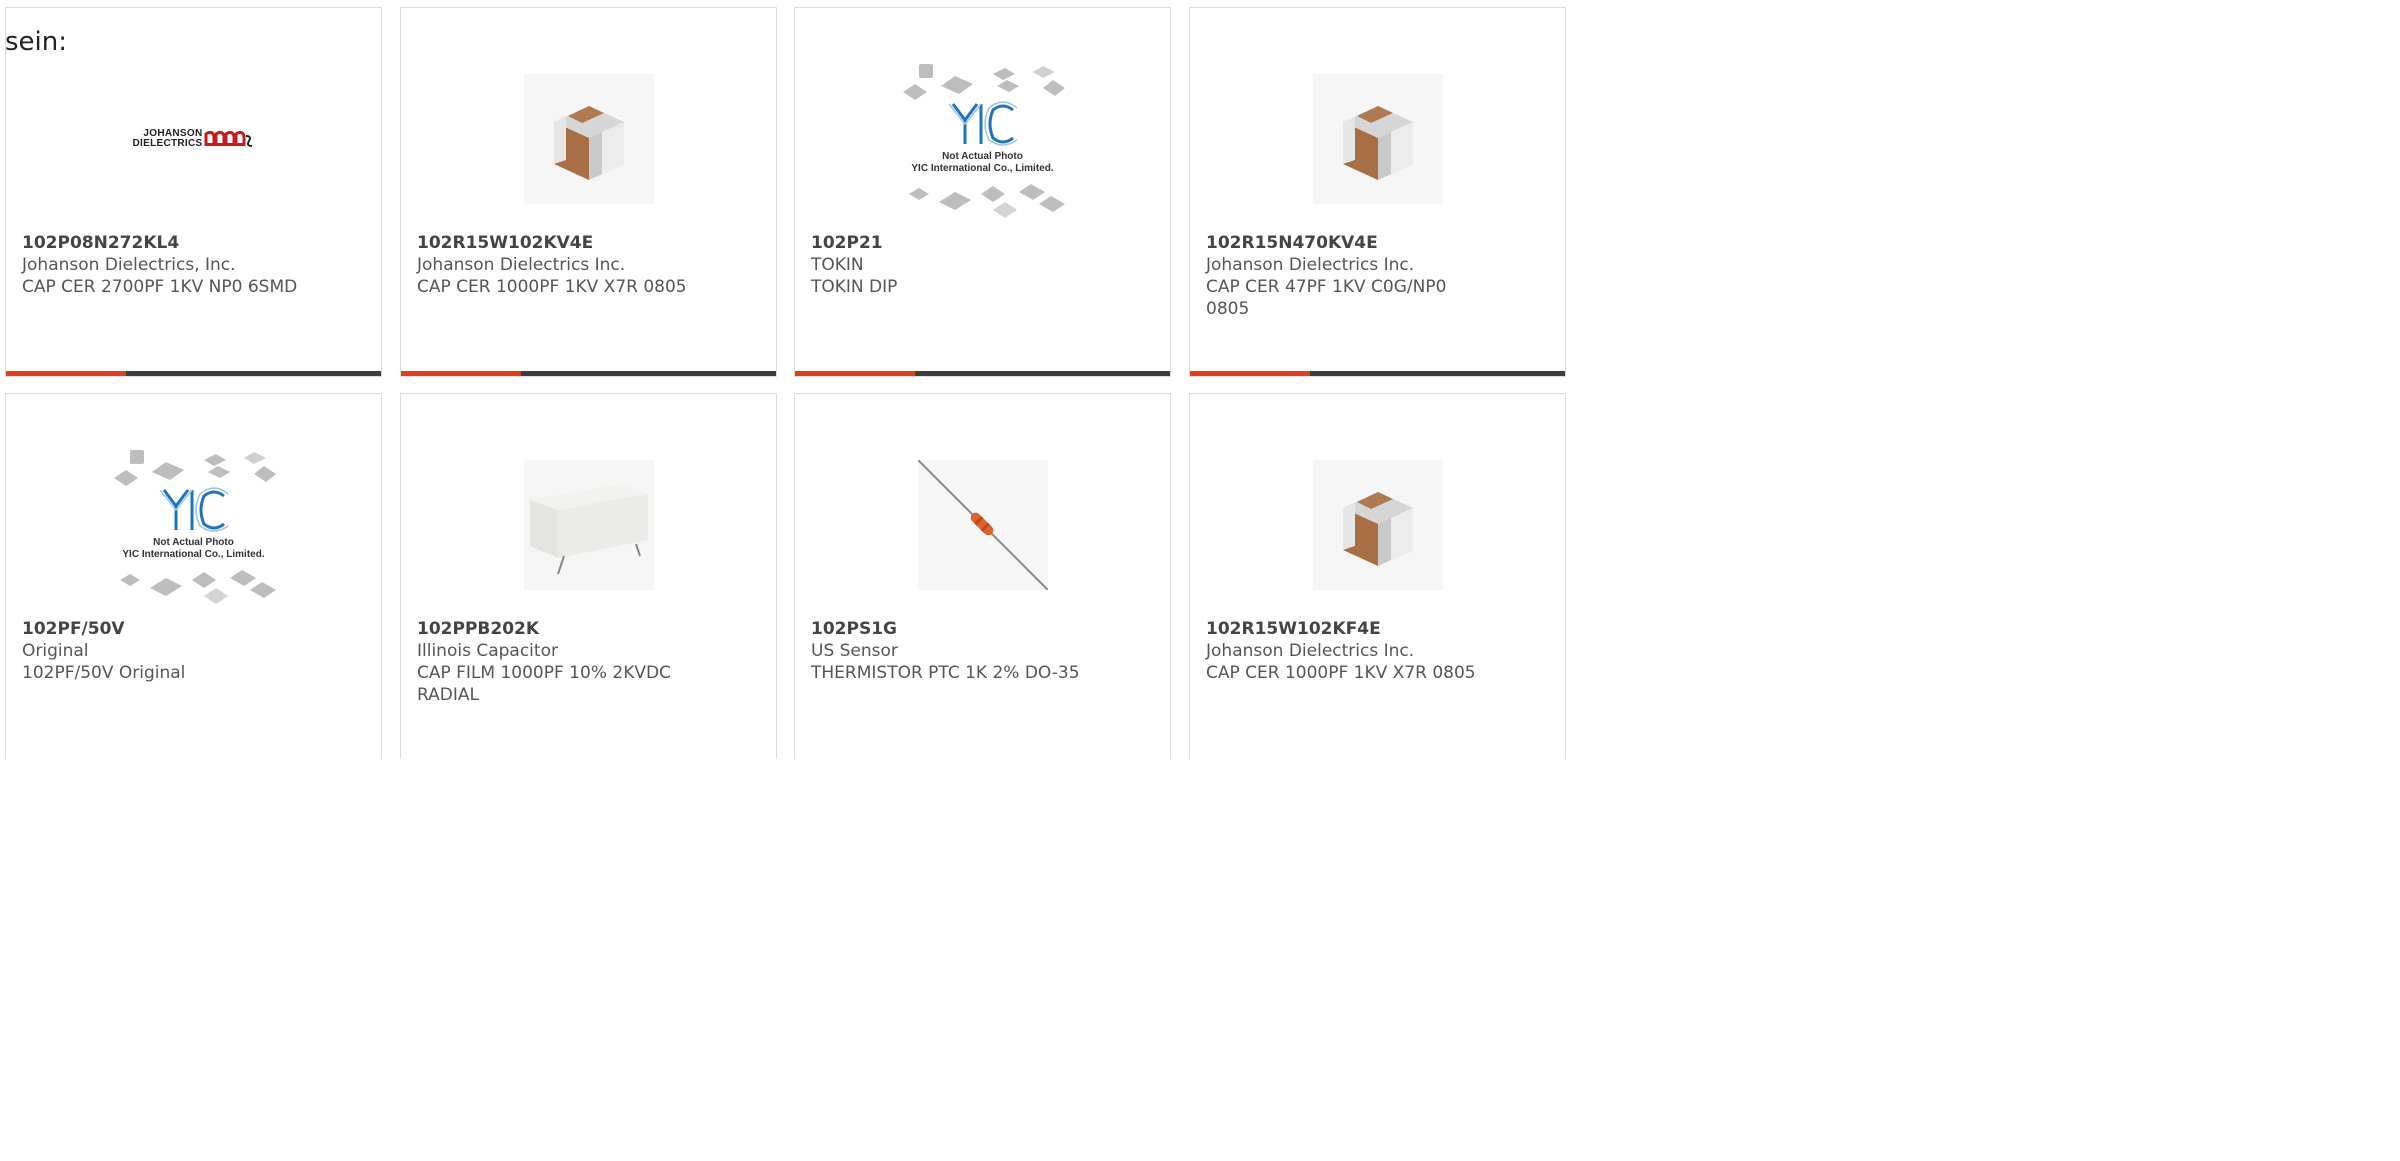 This screenshot has height=1161, width=2400. Describe the element at coordinates (586, 243) in the screenshot. I see `part-number: 102R15W102KV4E` at that location.